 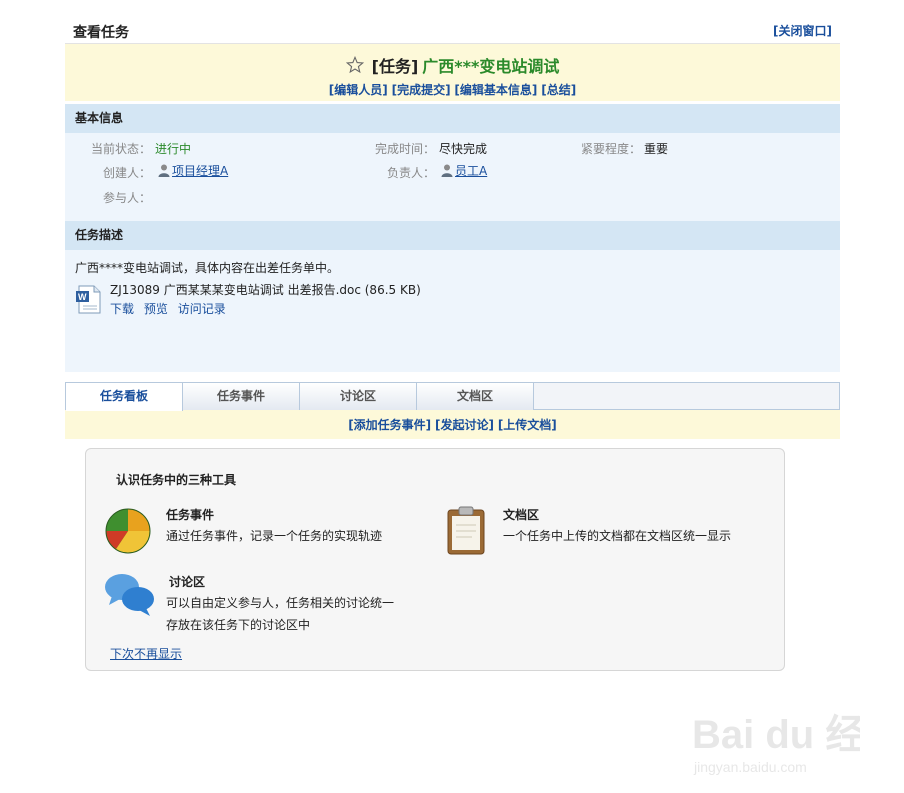 I want to click on chat-bubbles-icon, so click(x=129, y=595).